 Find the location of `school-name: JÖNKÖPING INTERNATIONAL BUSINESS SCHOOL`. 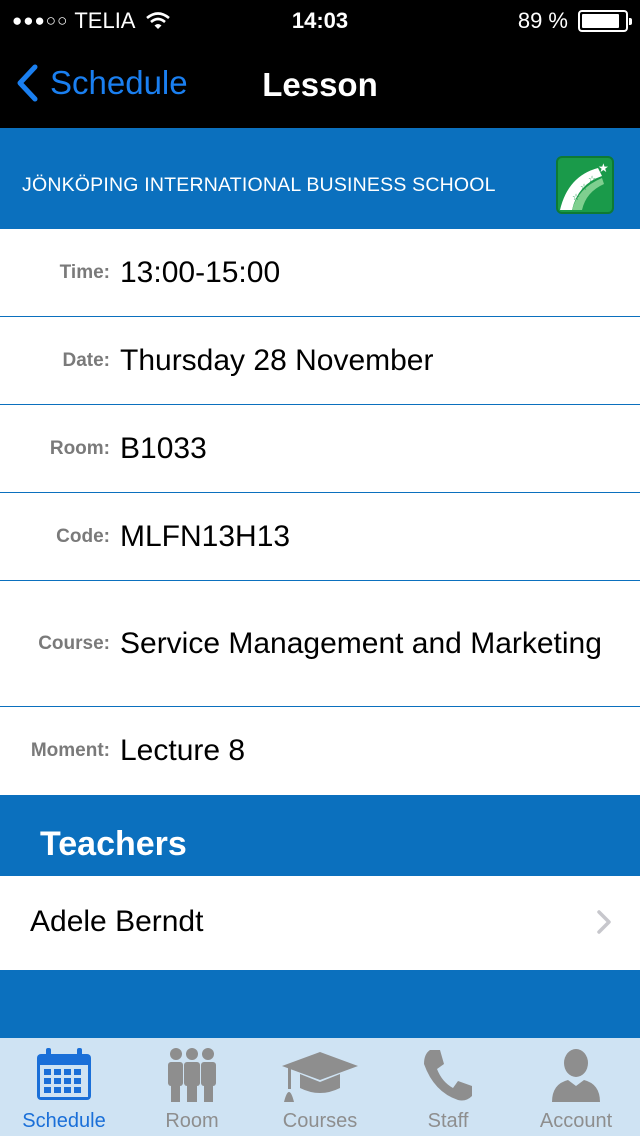

school-name: JÖNKÖPING INTERNATIONAL BUSINESS SCHOOL is located at coordinates (259, 185).